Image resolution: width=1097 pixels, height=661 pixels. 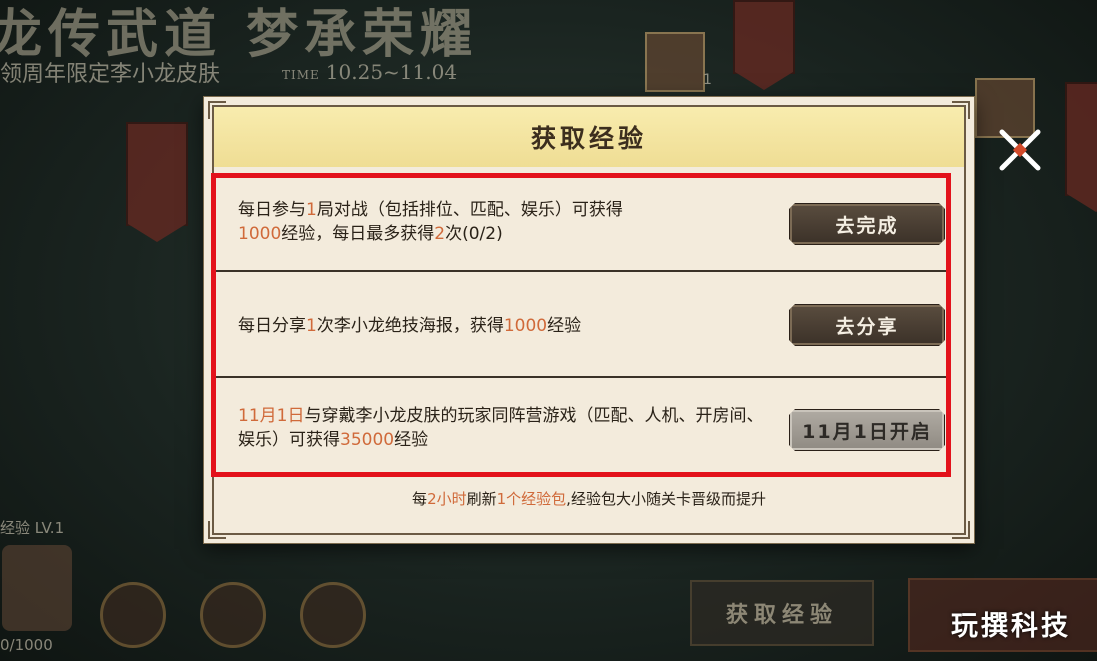 What do you see at coordinates (782, 613) in the screenshot?
I see `get-exp-button-bg: 获取经验` at bounding box center [782, 613].